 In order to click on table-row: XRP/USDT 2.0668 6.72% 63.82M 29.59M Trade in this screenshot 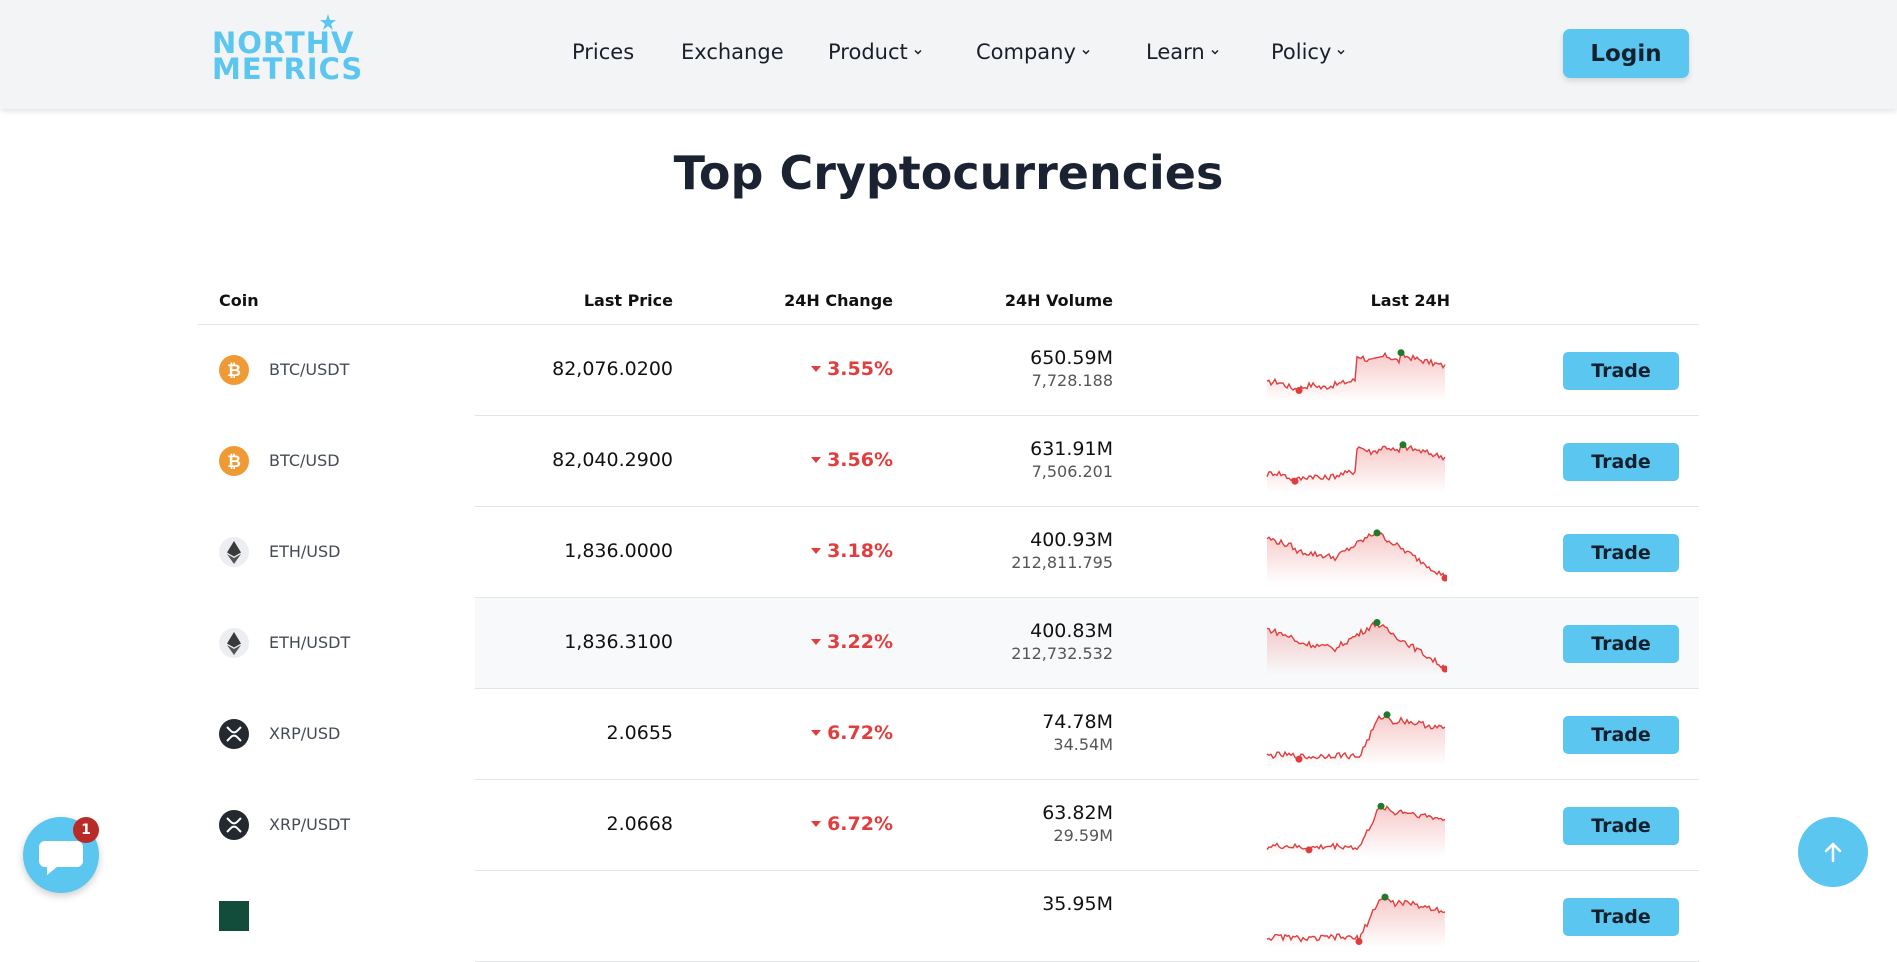, I will do `click(948, 825)`.